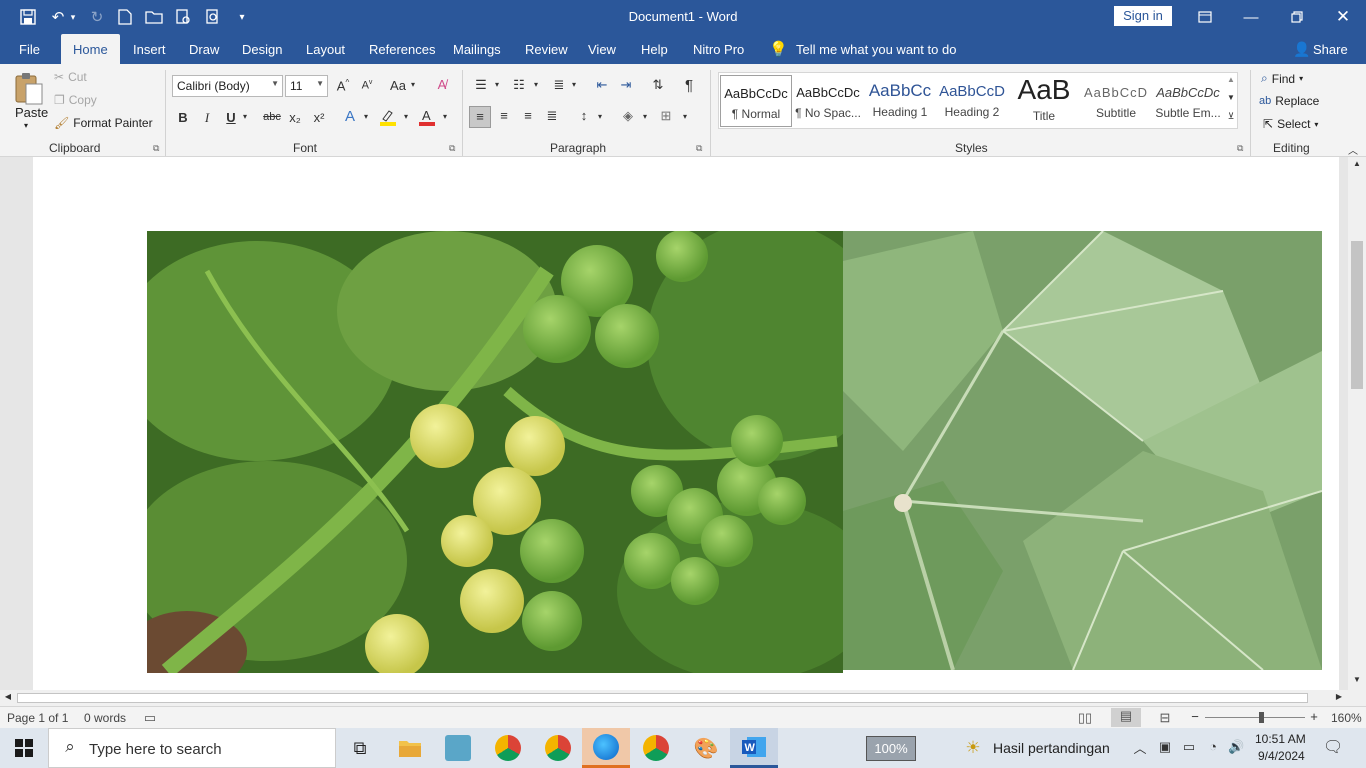 The image size is (1366, 768). What do you see at coordinates (1261, 717) in the screenshot?
I see `zoom-slider-thumb` at bounding box center [1261, 717].